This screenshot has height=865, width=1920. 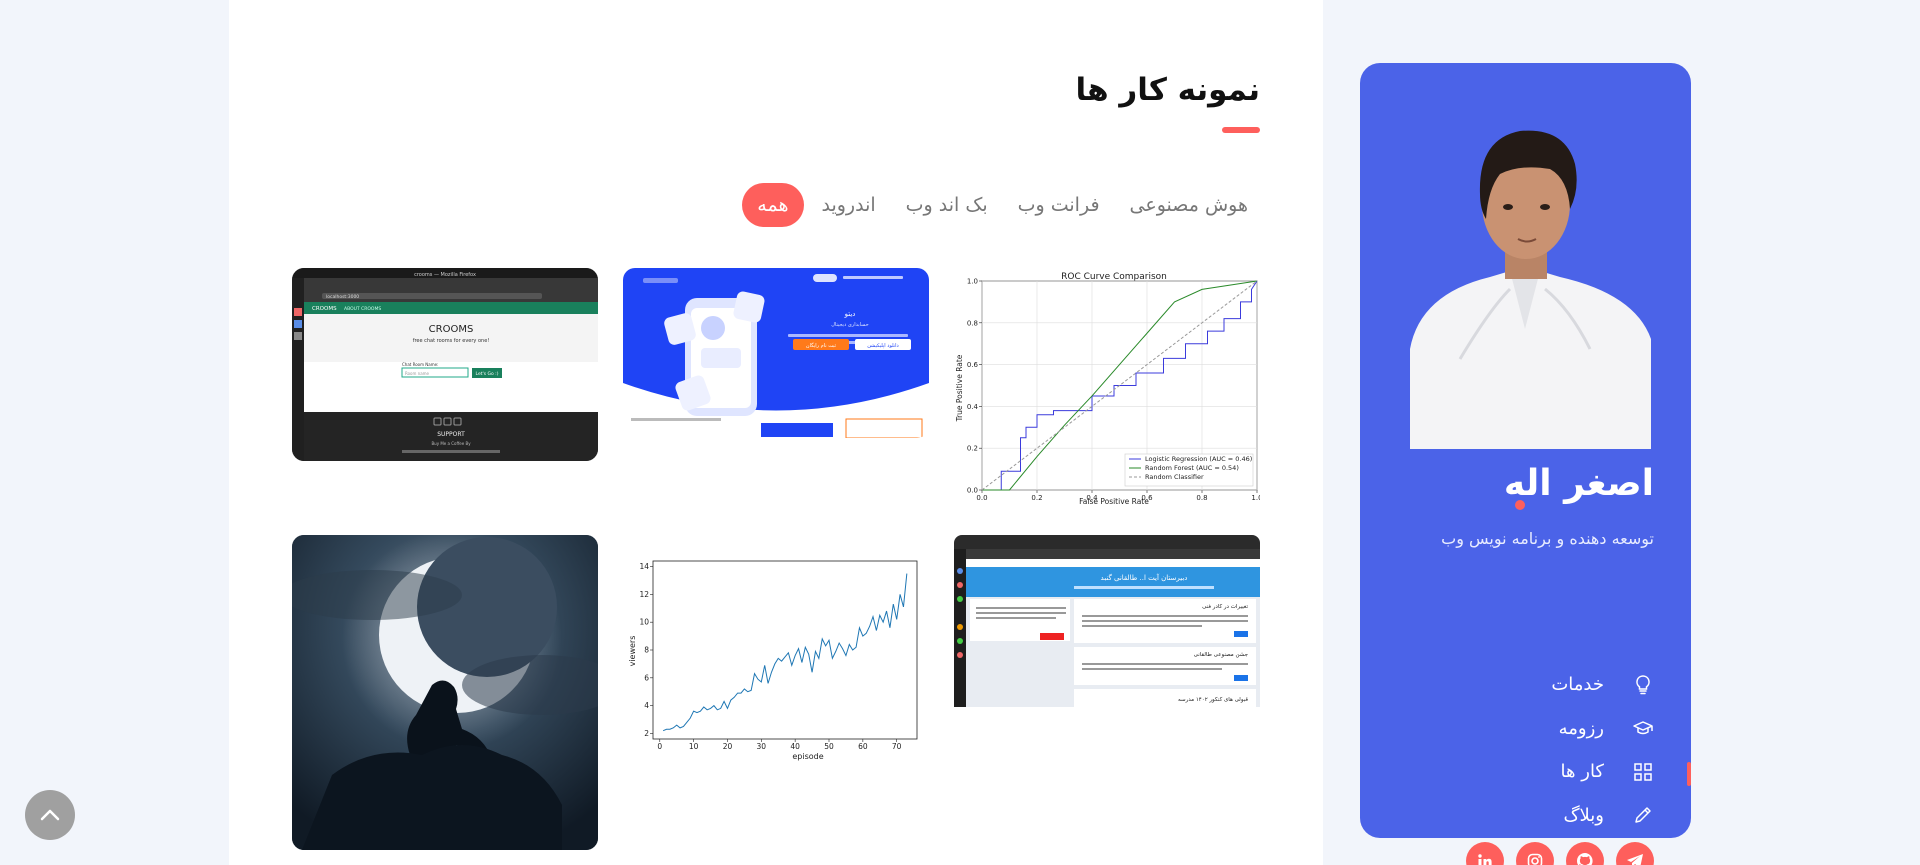 What do you see at coordinates (849, 325) in the screenshot?
I see `landing-hero-subtitle: حسابداری دیجیتال` at bounding box center [849, 325].